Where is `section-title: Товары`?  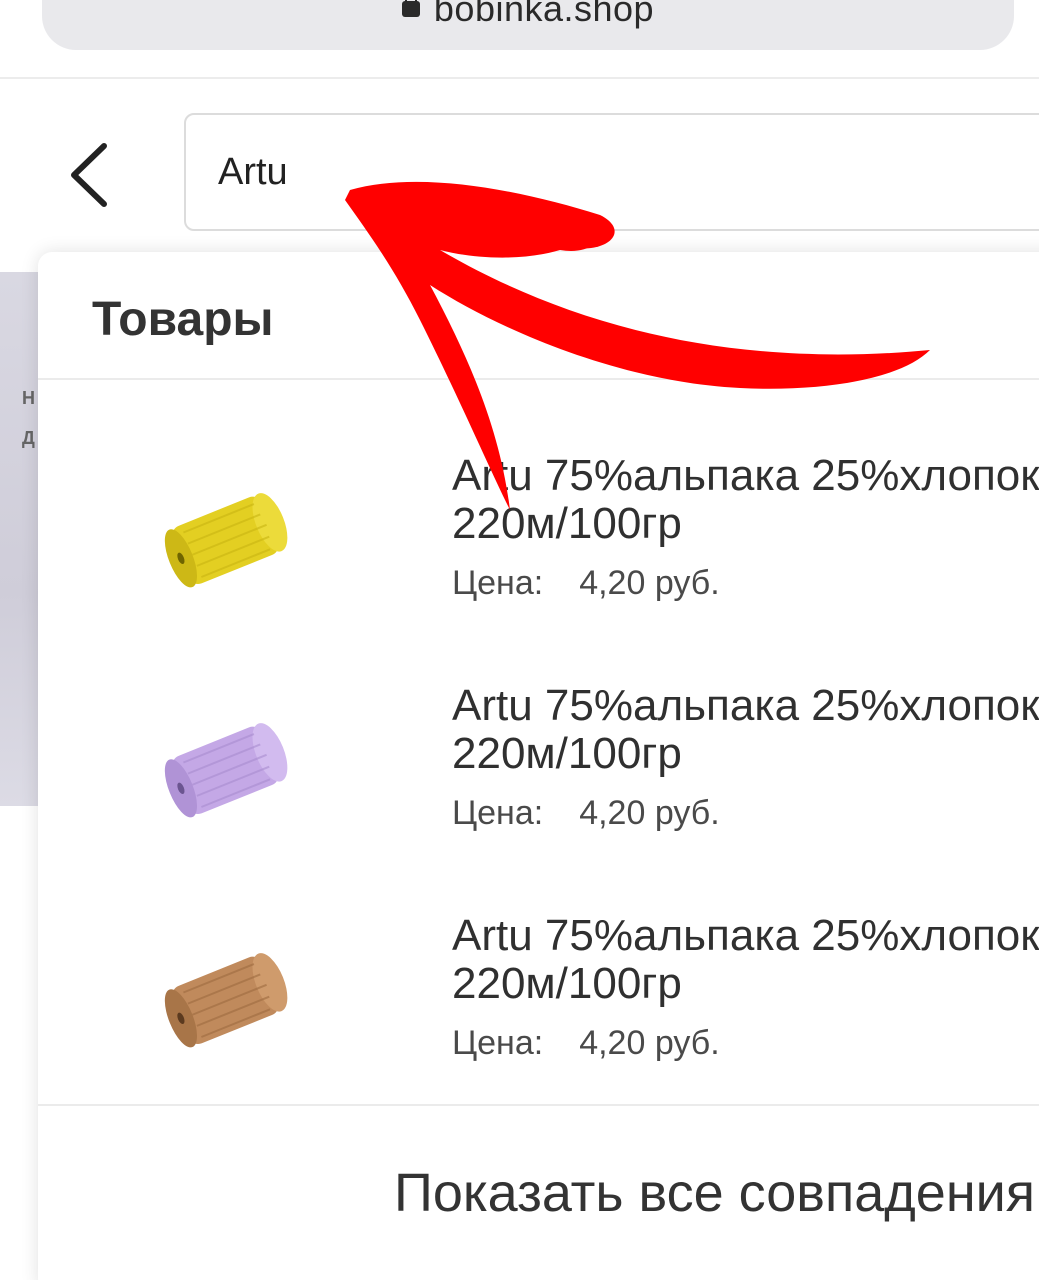
section-title: Товары is located at coordinates (183, 319).